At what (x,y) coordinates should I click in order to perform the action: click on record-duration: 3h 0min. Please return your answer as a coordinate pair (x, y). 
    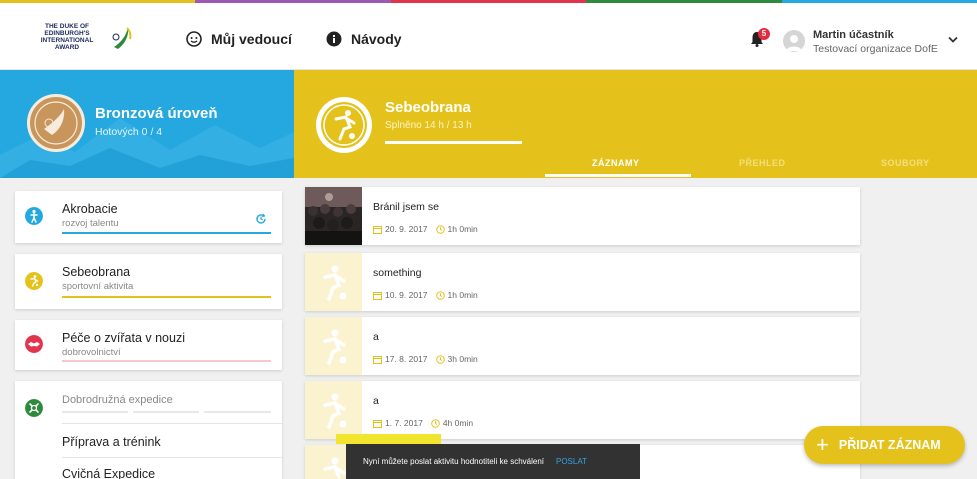
    Looking at the image, I should click on (462, 359).